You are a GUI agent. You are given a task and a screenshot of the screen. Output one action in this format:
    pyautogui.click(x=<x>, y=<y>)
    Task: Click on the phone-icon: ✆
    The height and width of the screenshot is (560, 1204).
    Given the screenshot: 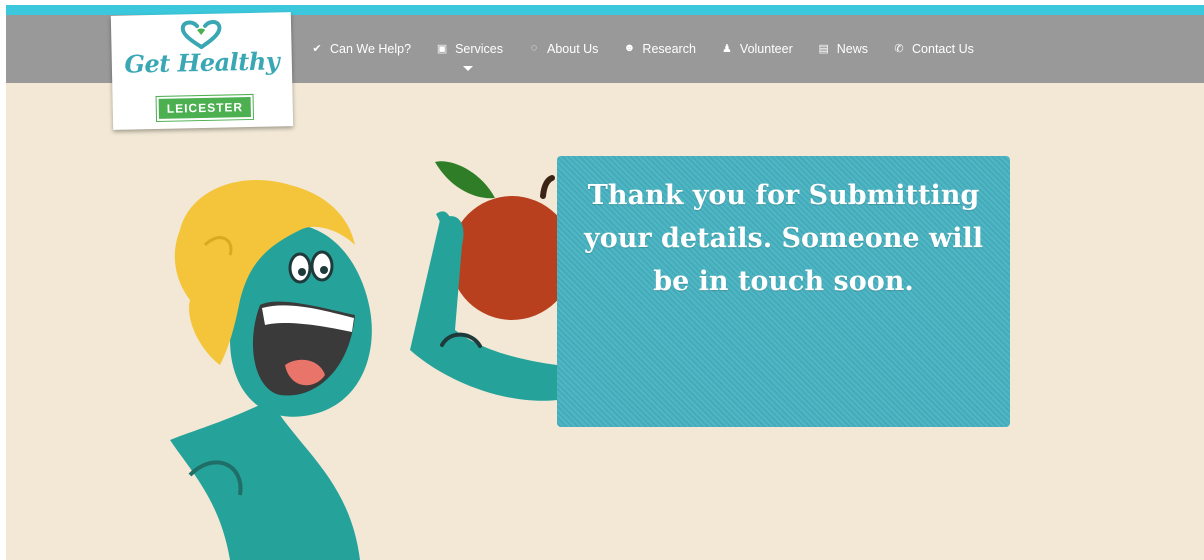 What is the action you would take?
    pyautogui.click(x=899, y=49)
    